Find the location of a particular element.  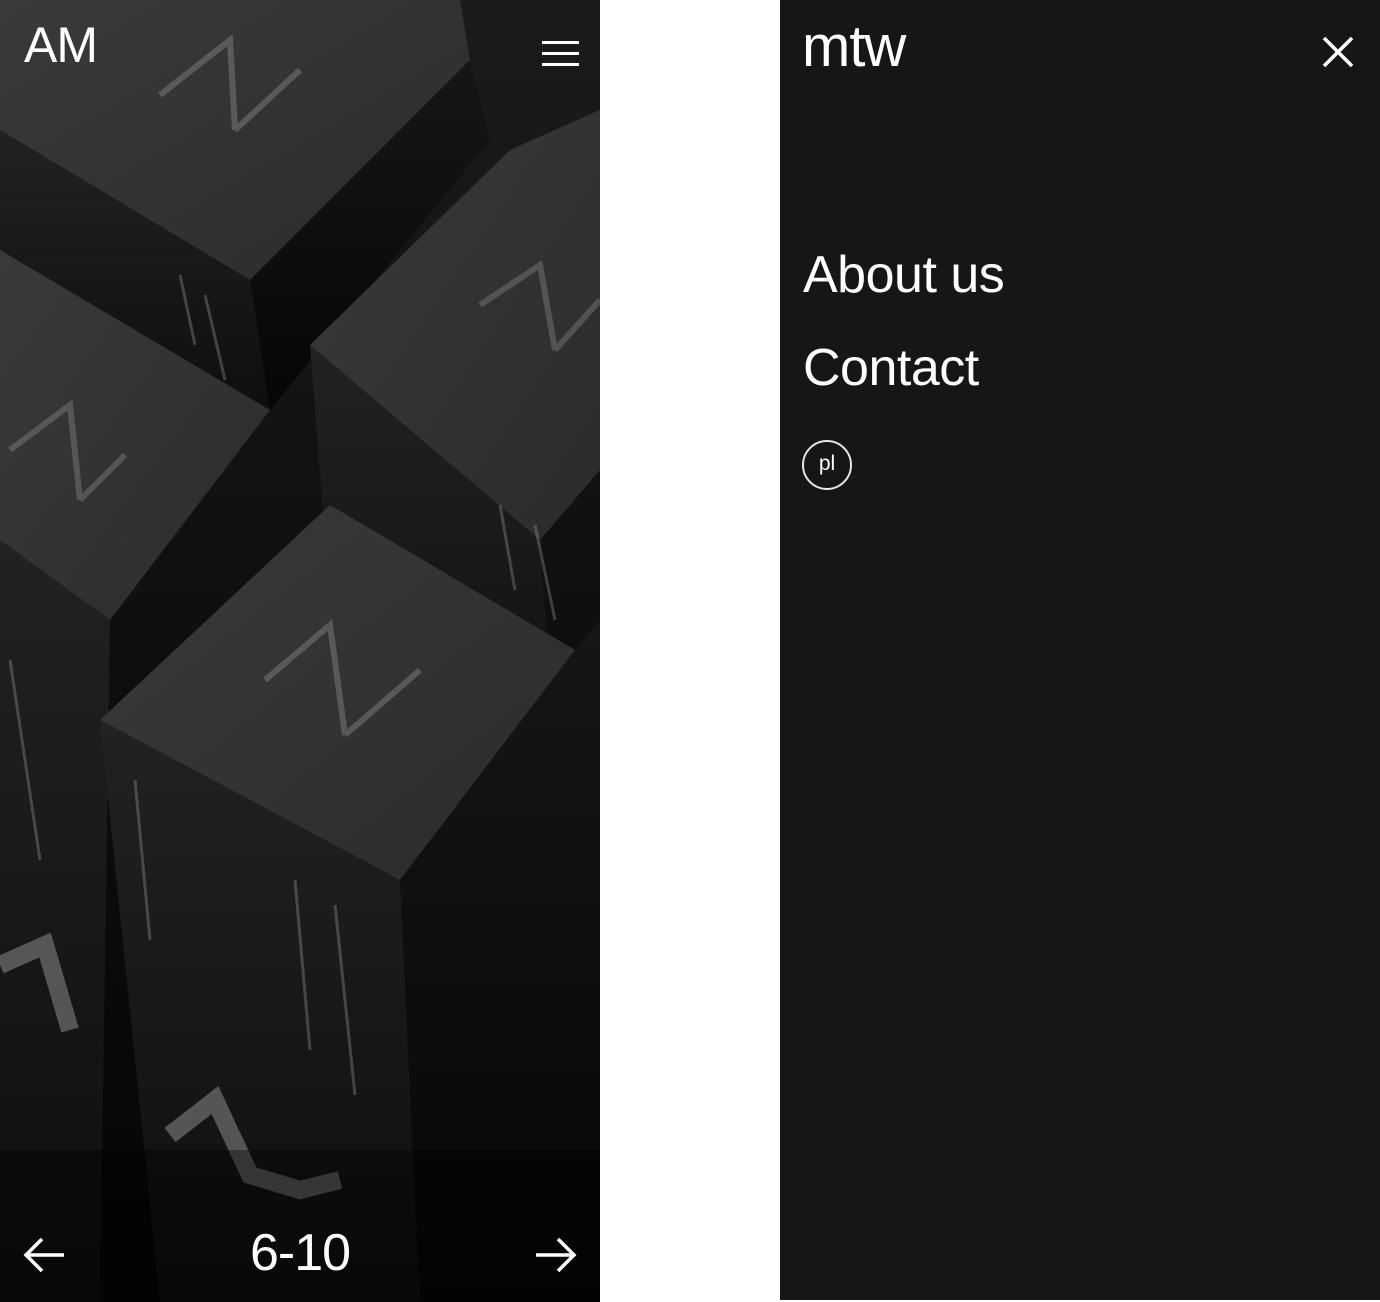

nav-item-about-us: About us is located at coordinates (904, 275).